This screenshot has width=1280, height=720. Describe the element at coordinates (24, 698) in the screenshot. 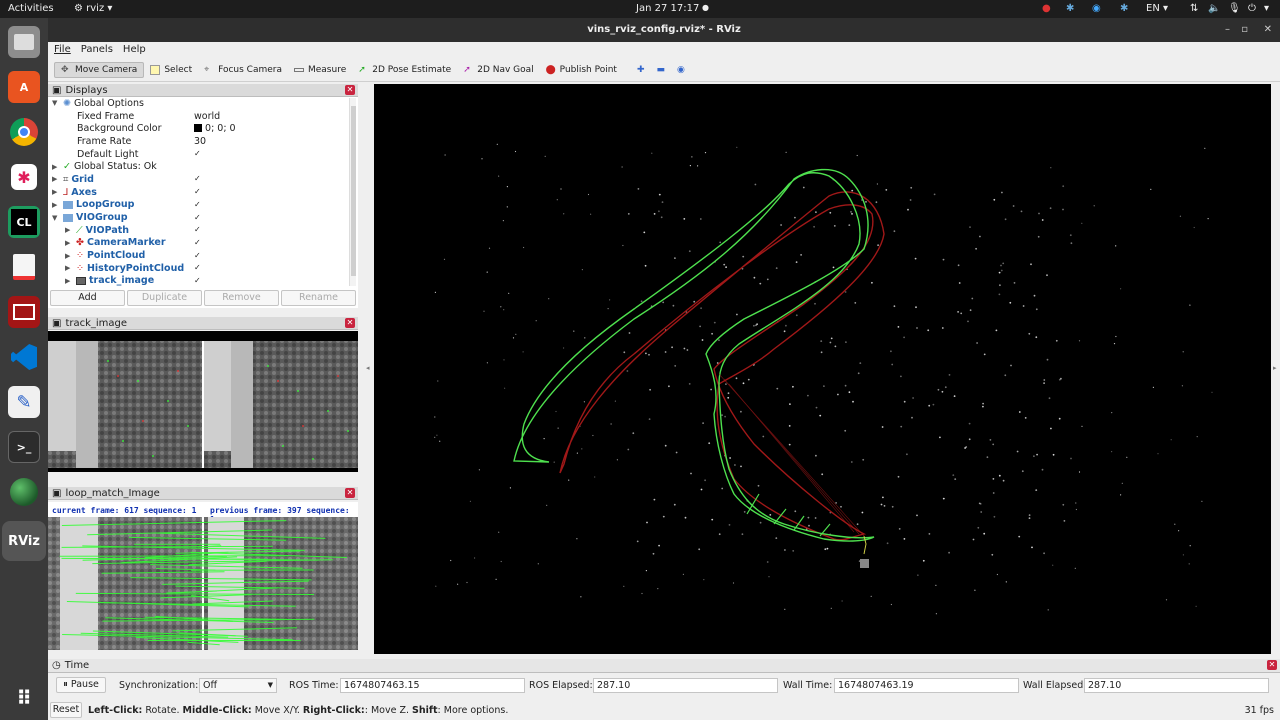

I see `show-applications-icon: ⠿` at that location.